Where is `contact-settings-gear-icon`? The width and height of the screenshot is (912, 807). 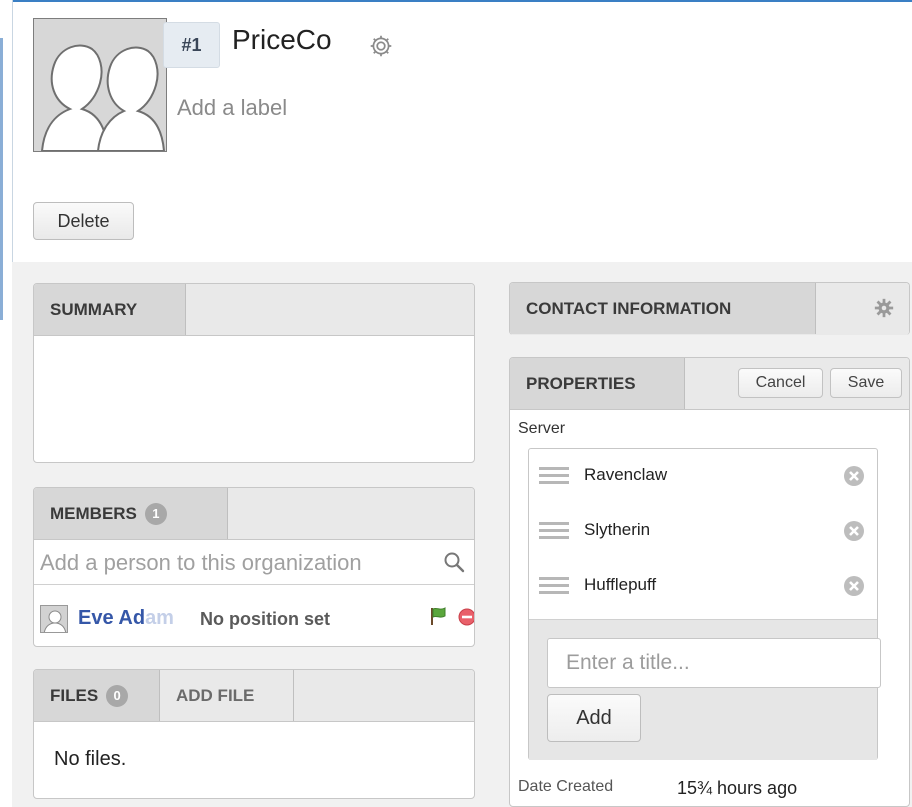 contact-settings-gear-icon is located at coordinates (884, 308).